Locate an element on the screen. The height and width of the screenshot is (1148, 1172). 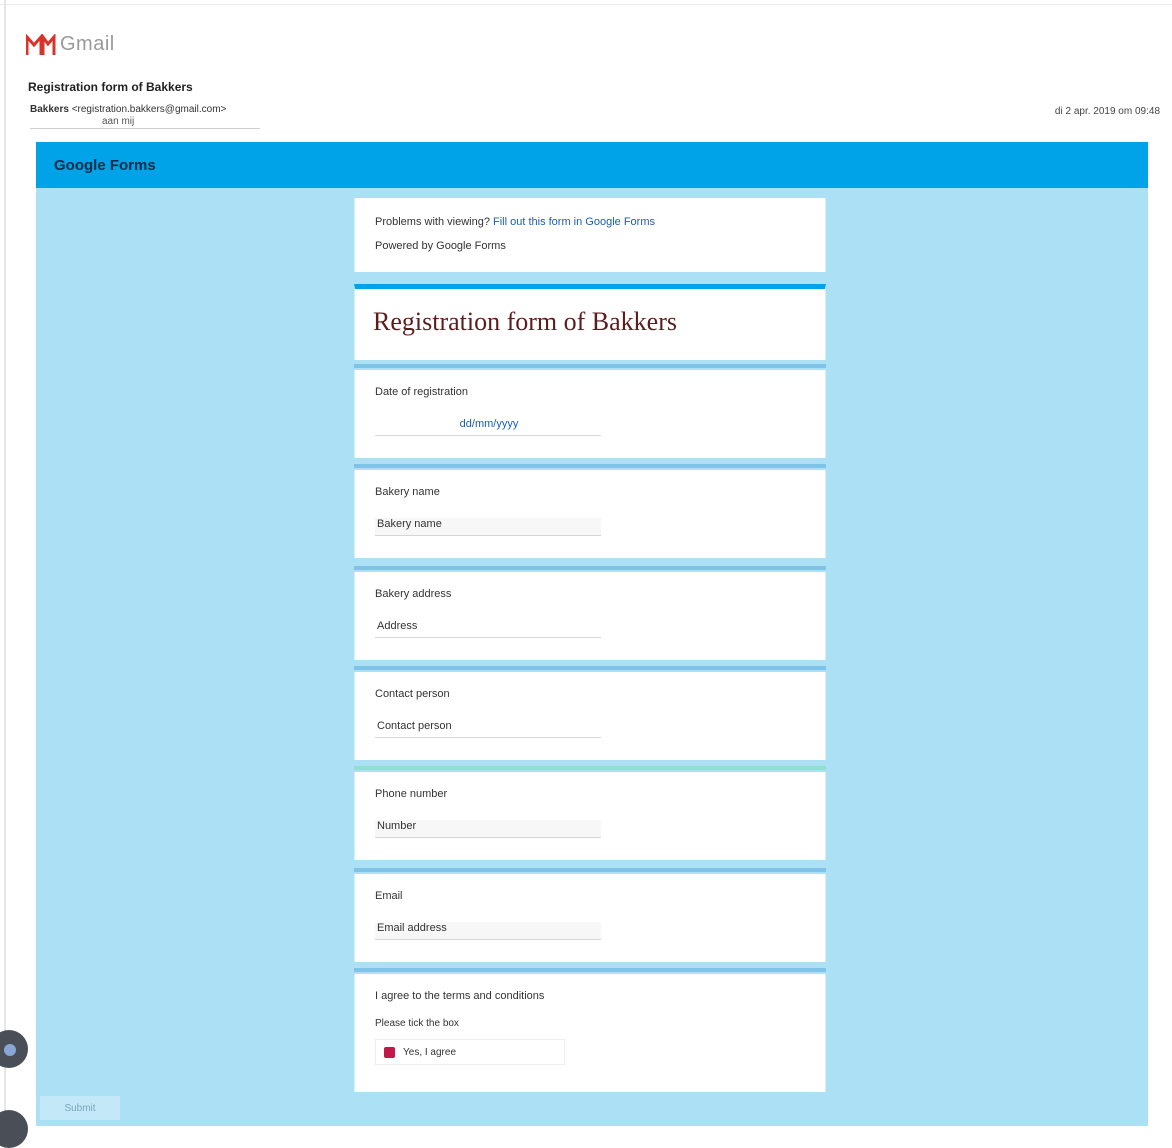
sender-email: <registration.bakkers@gmail.com> is located at coordinates (149, 109).